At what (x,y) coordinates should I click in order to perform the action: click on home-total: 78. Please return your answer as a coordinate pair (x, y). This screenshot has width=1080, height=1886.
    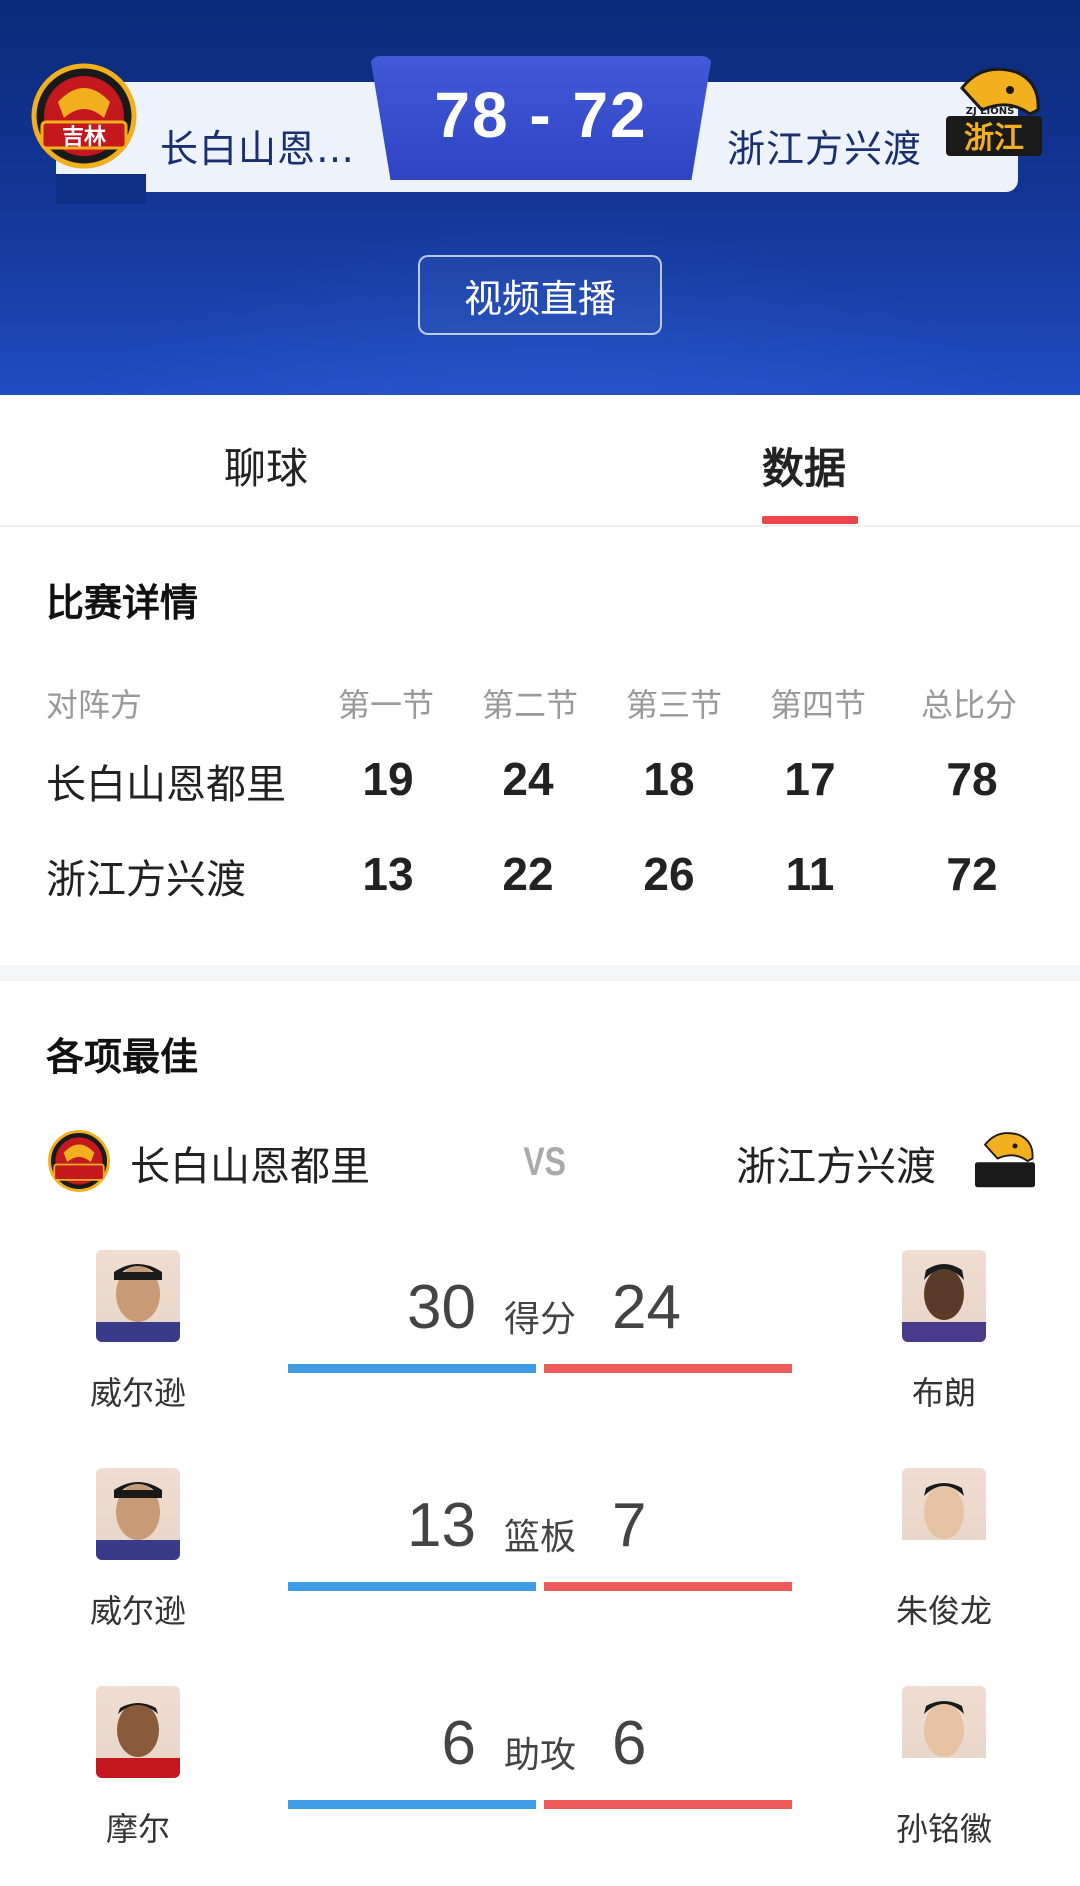
    Looking at the image, I should click on (972, 779).